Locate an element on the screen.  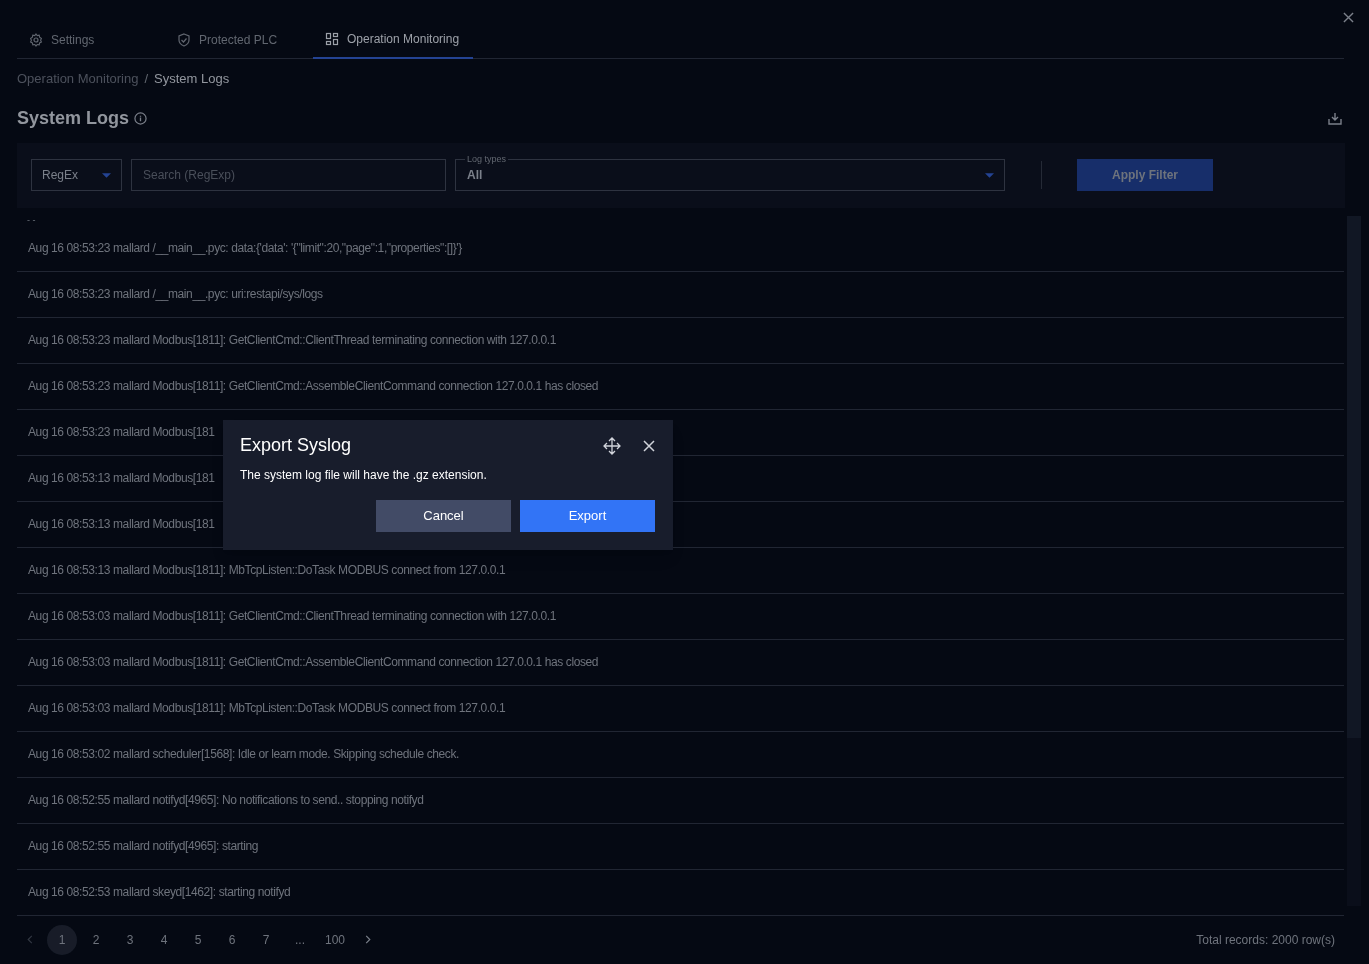
info-icon is located at coordinates (141, 118).